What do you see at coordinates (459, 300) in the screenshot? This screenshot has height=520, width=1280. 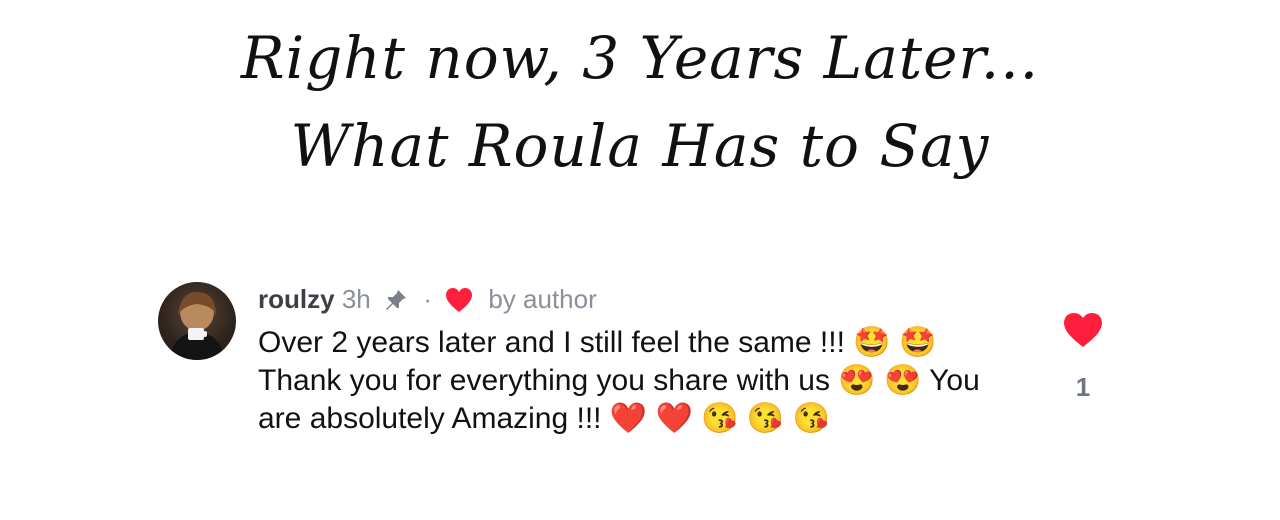 I see `author-liked-heart-icon` at bounding box center [459, 300].